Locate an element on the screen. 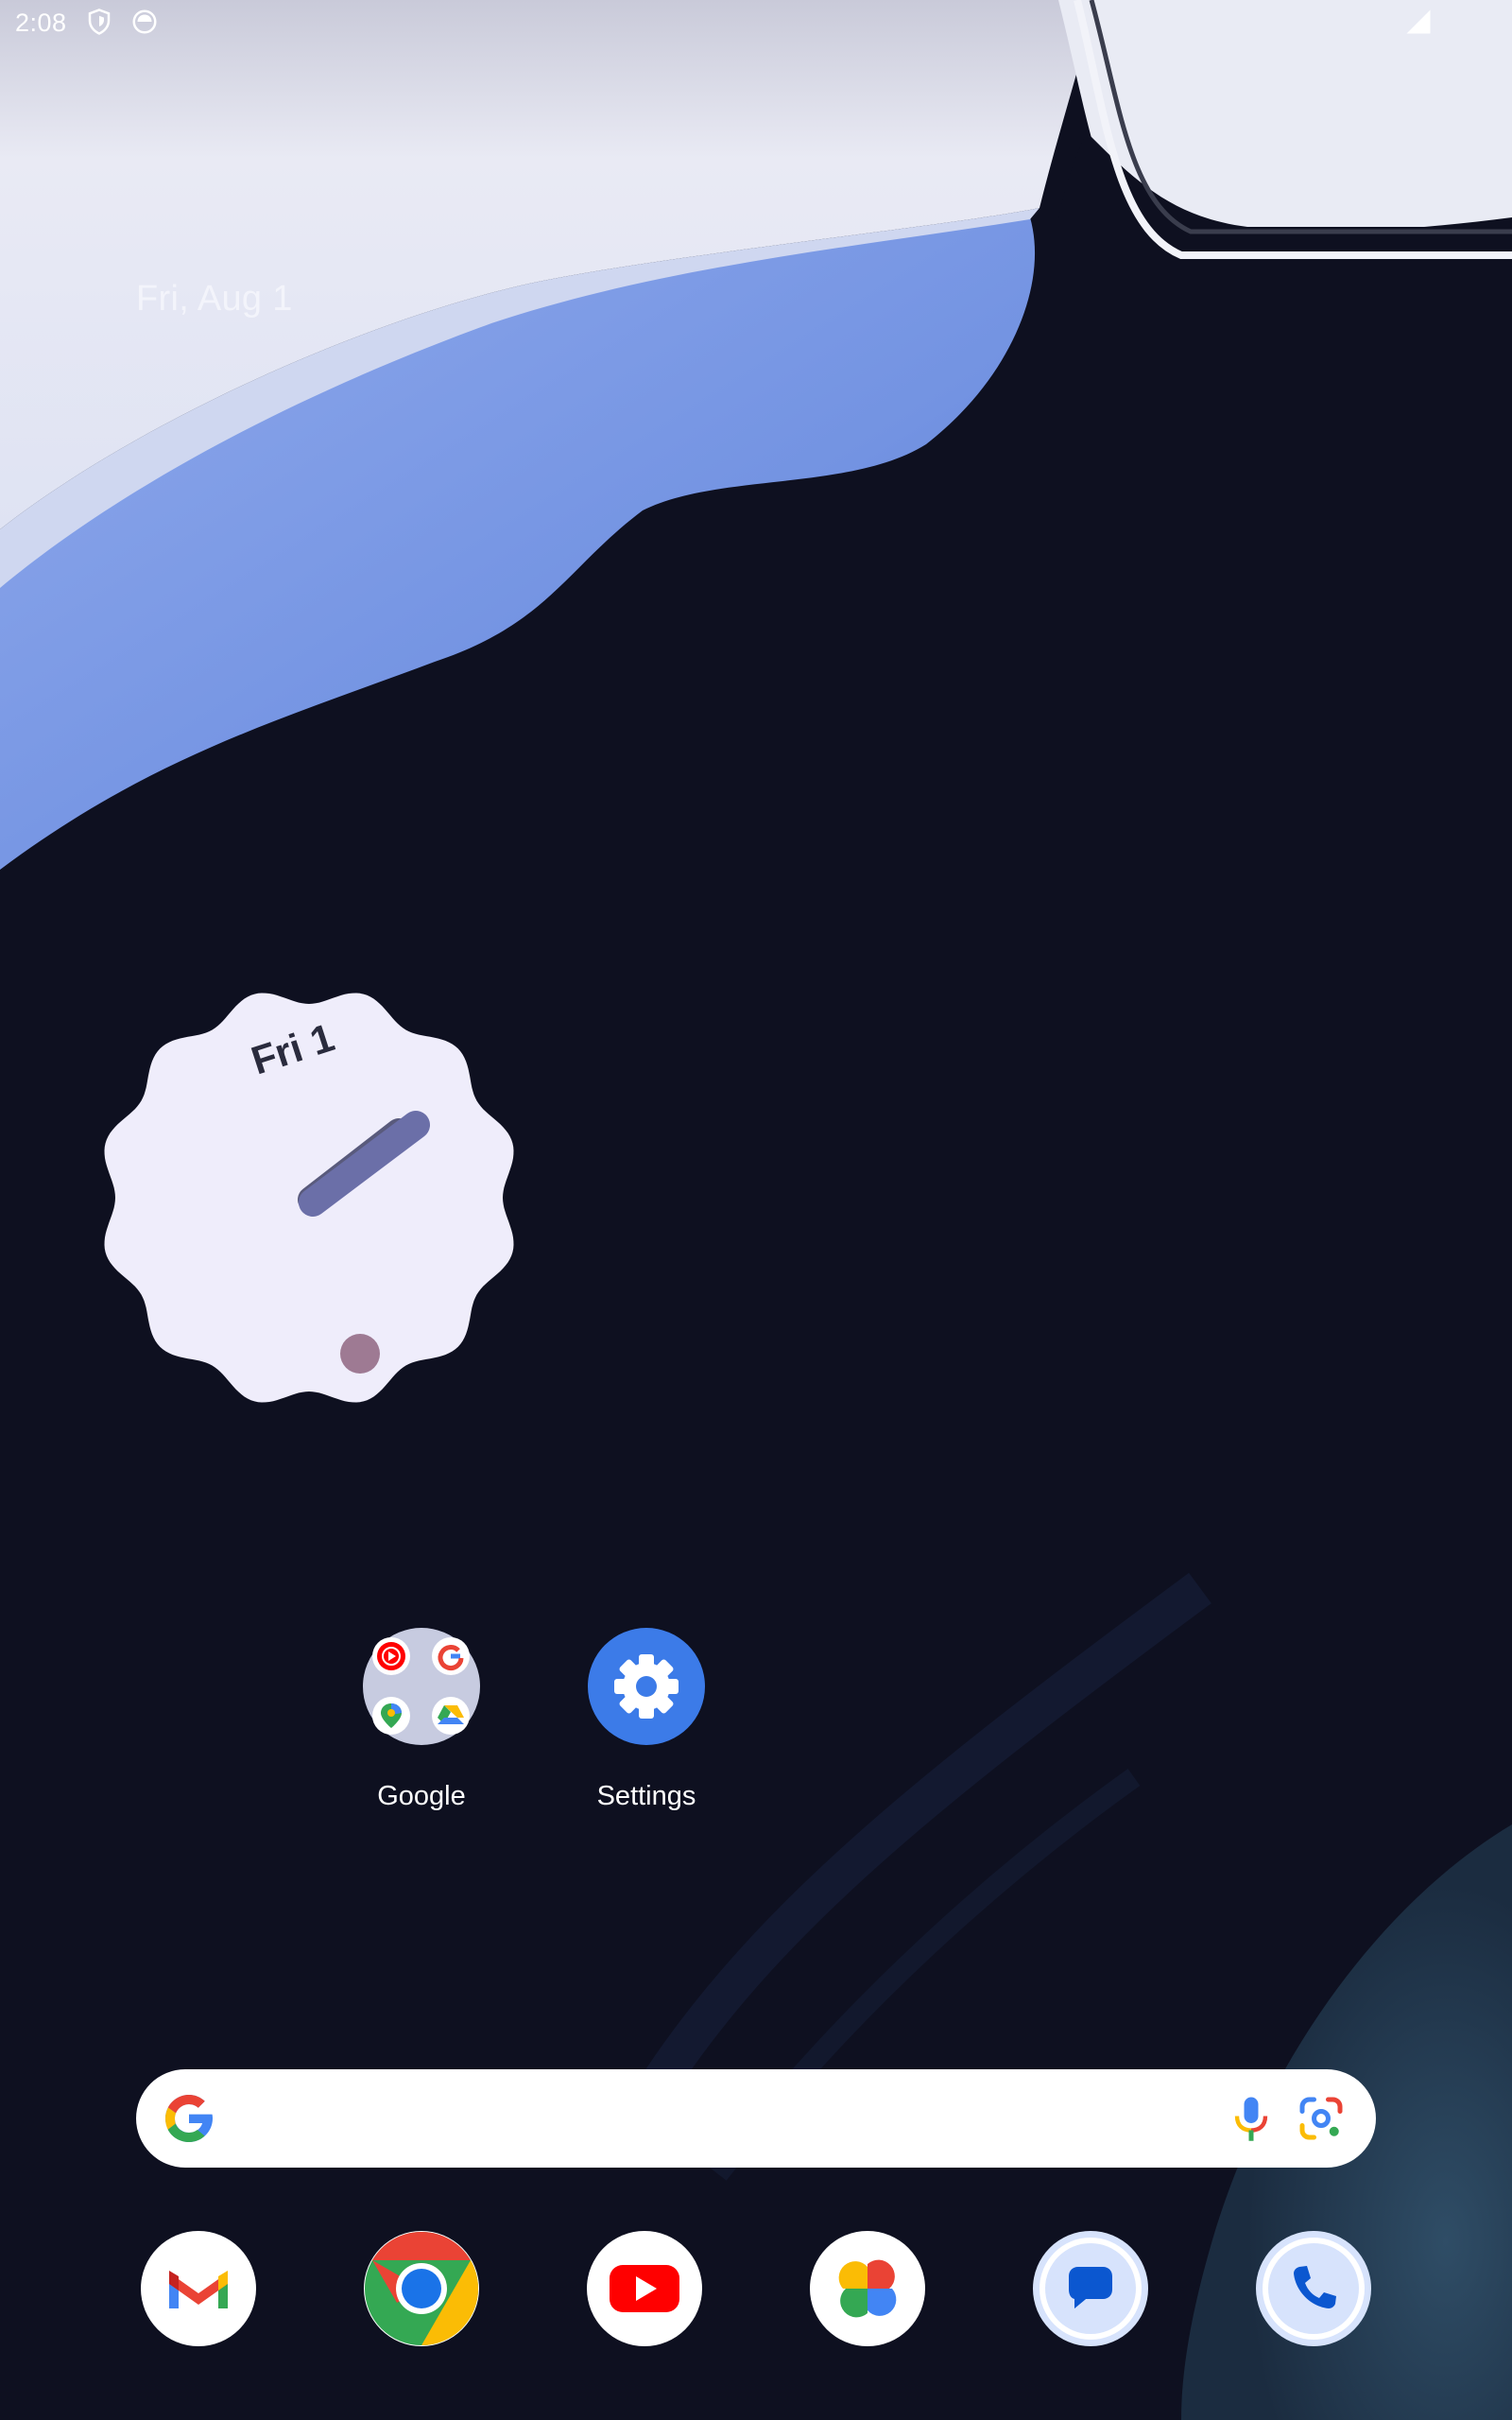 The image size is (1512, 2420). messages-icon is located at coordinates (1090, 2288).